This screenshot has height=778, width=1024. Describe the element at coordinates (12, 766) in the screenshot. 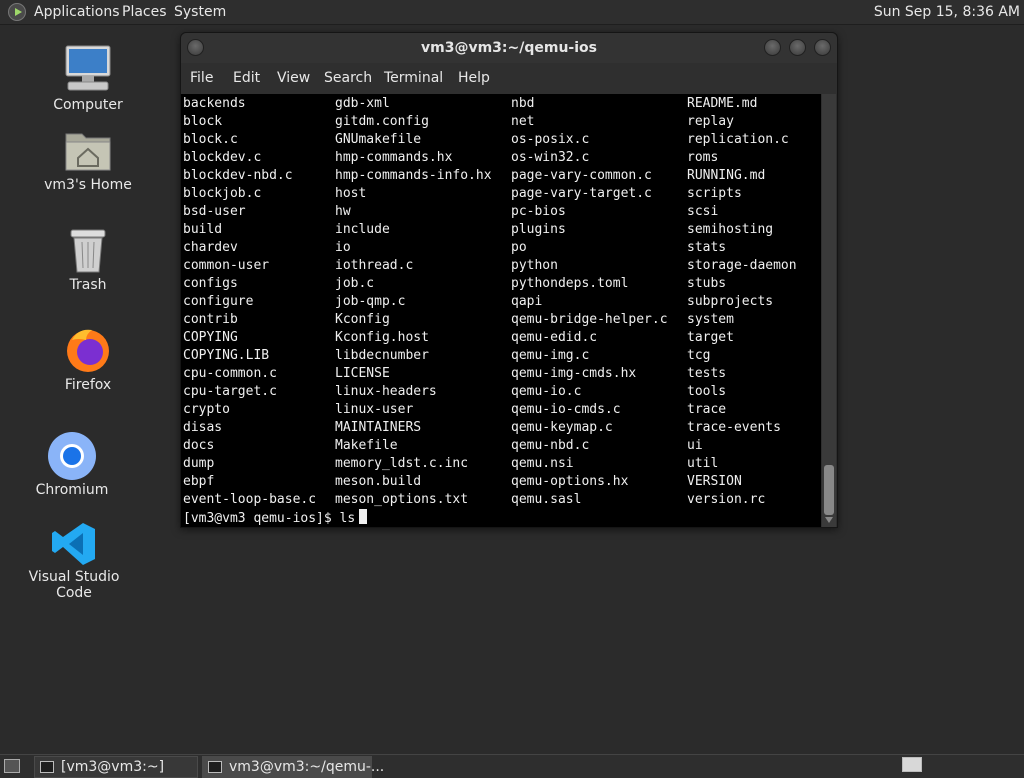

I see `show-desktop-icon` at that location.